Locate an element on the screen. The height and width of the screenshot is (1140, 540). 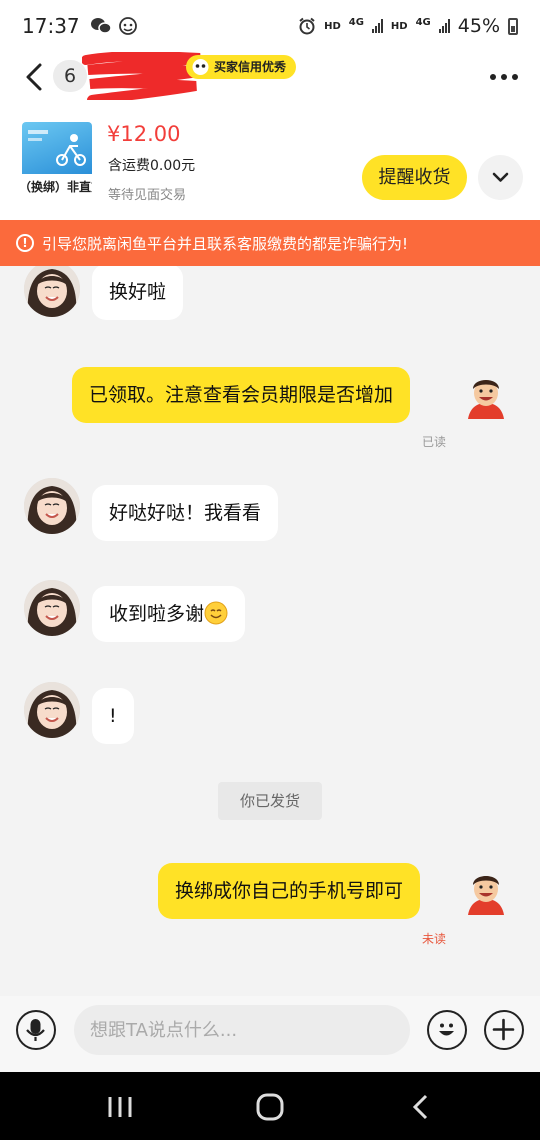
shipping-fee: 含运费0.00元 is located at coordinates (152, 166).